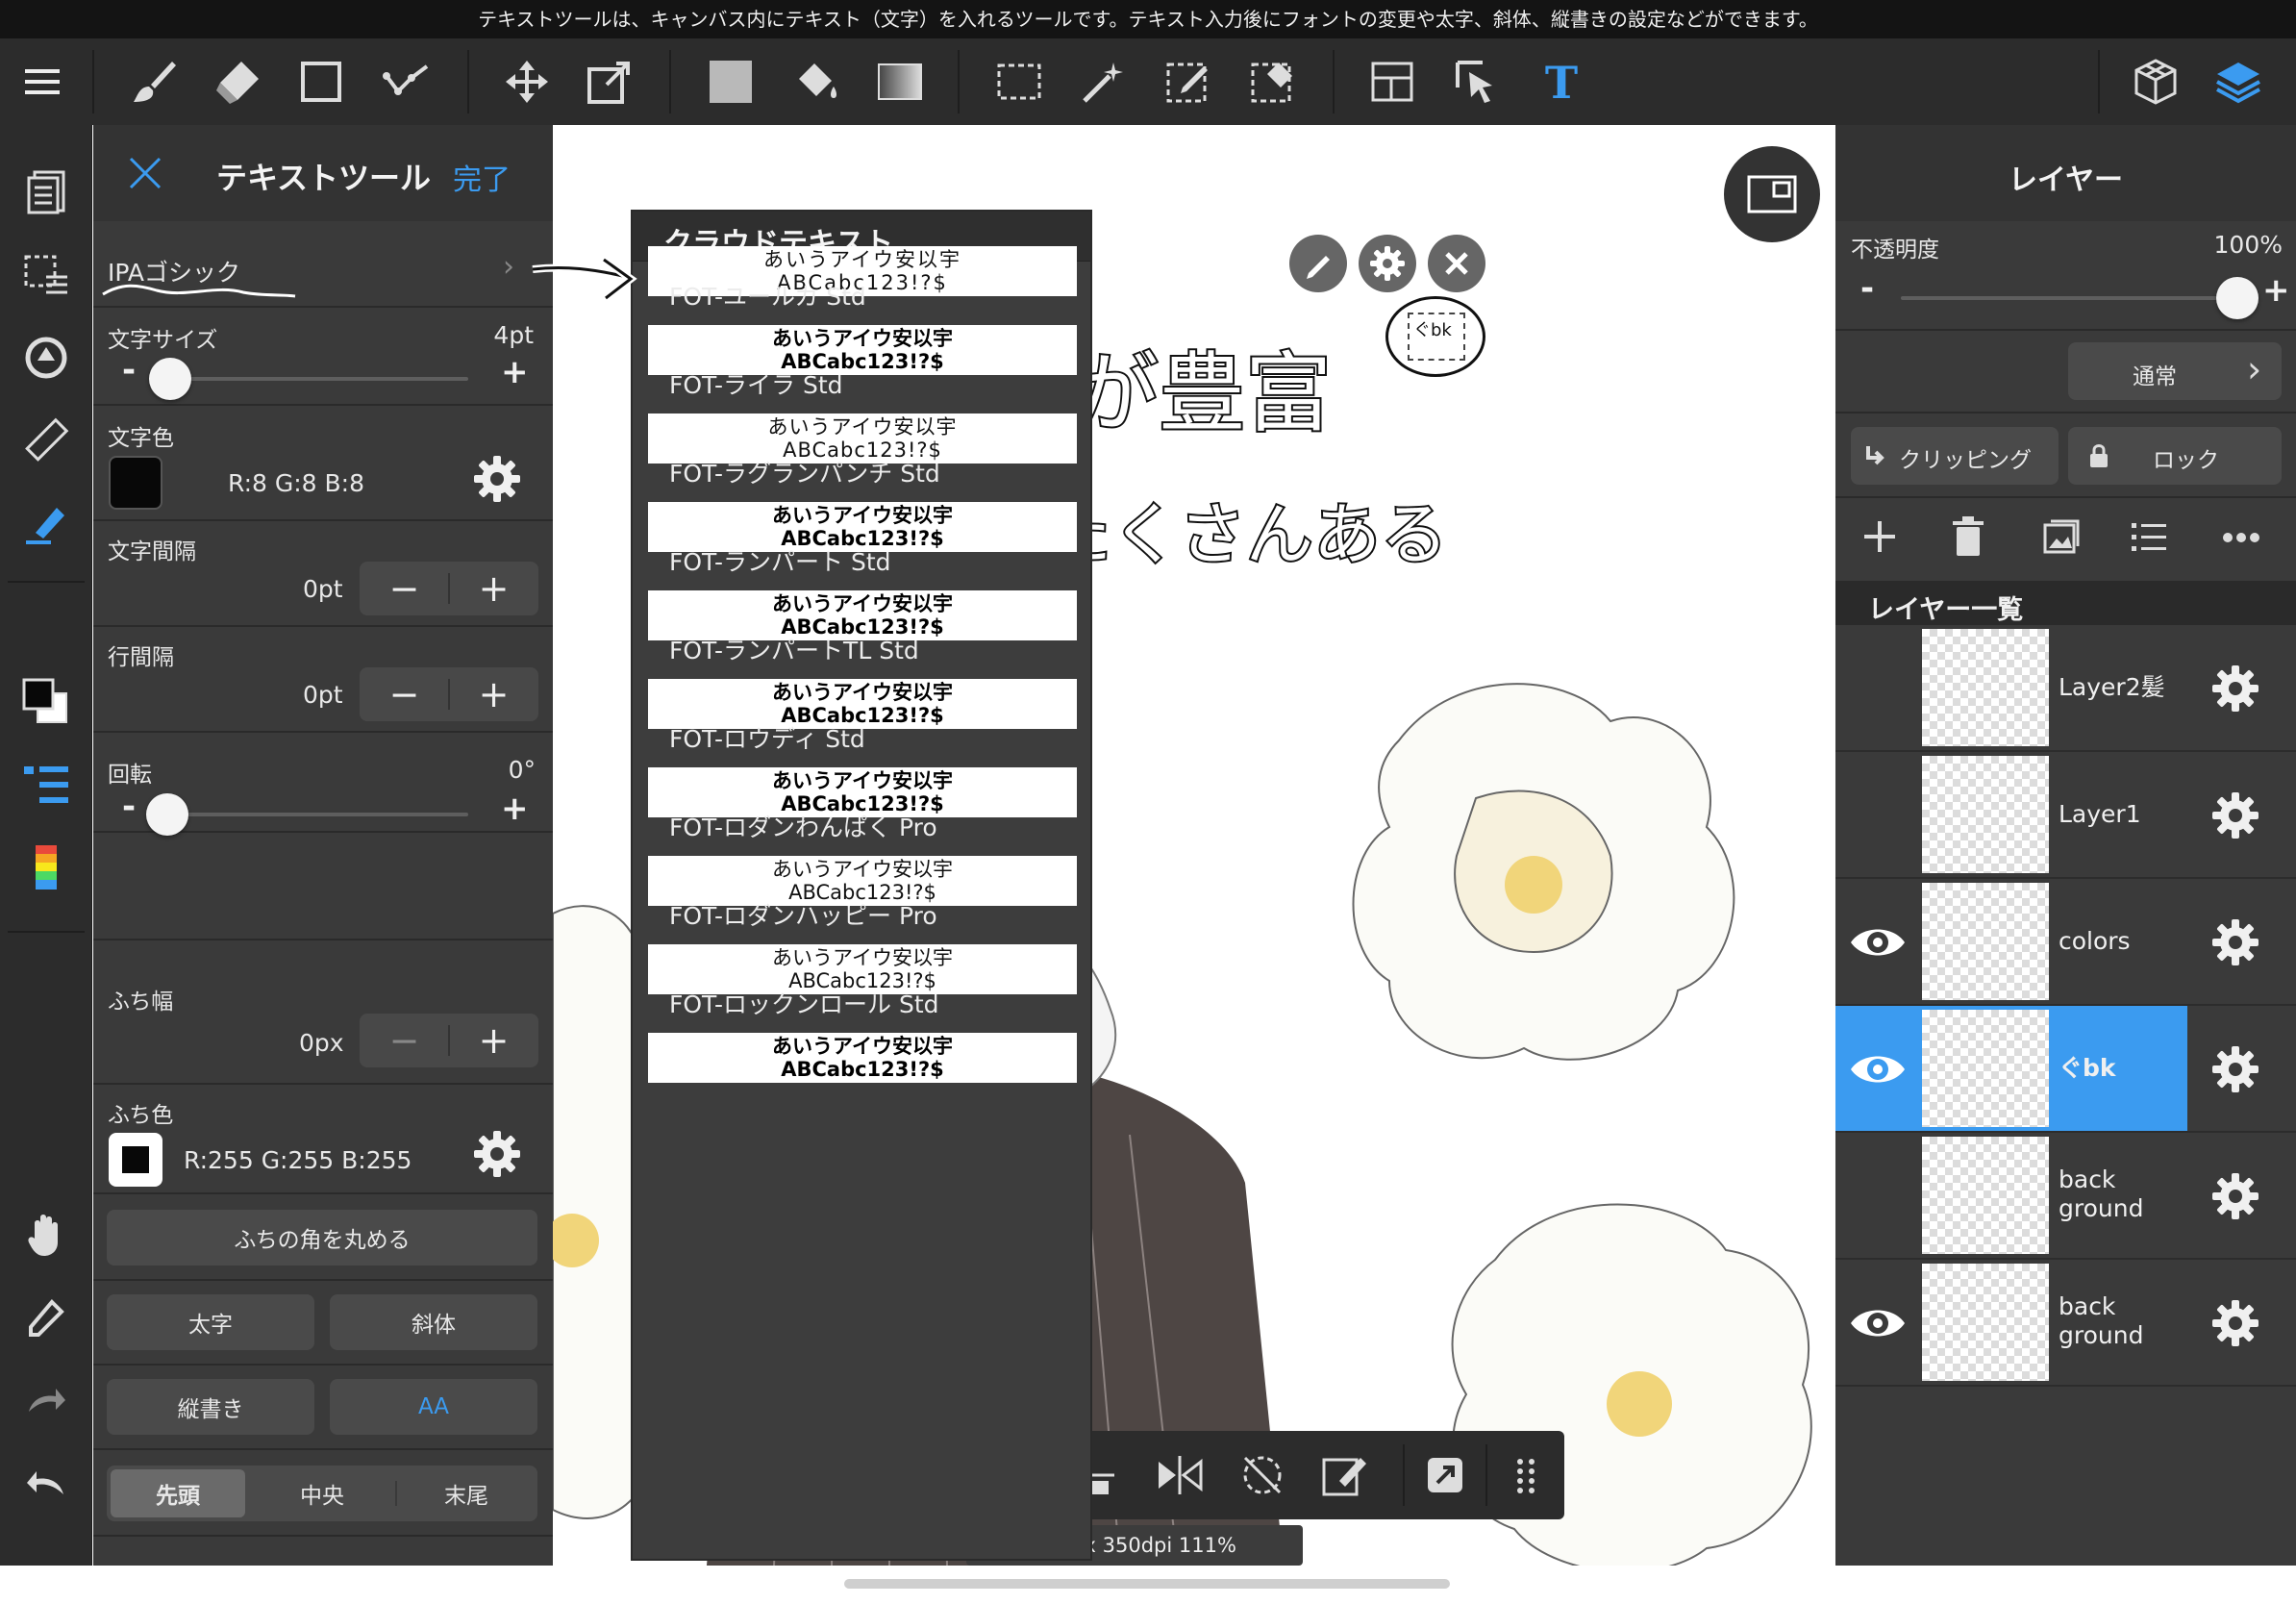 This screenshot has width=2296, height=1604. I want to click on select-layer-icon, so click(1477, 82).